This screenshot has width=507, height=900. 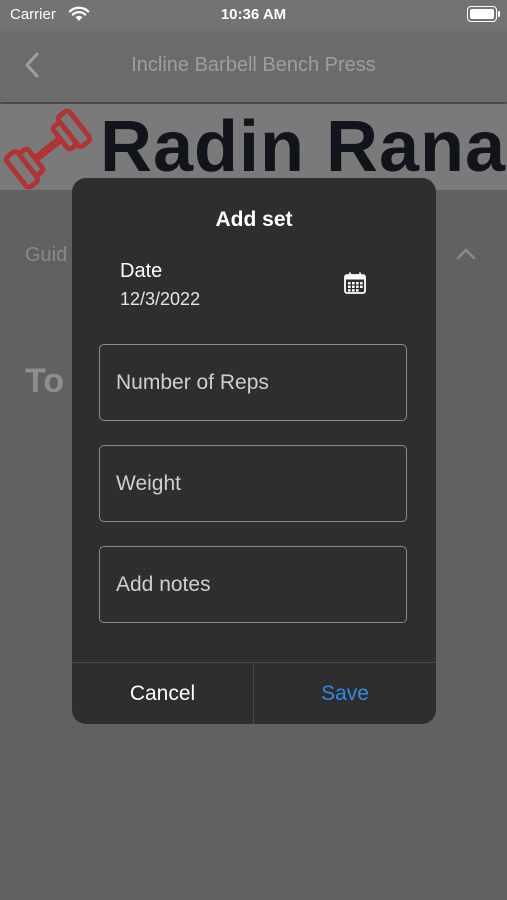 I want to click on date-value: 12/3/2022, so click(x=160, y=299).